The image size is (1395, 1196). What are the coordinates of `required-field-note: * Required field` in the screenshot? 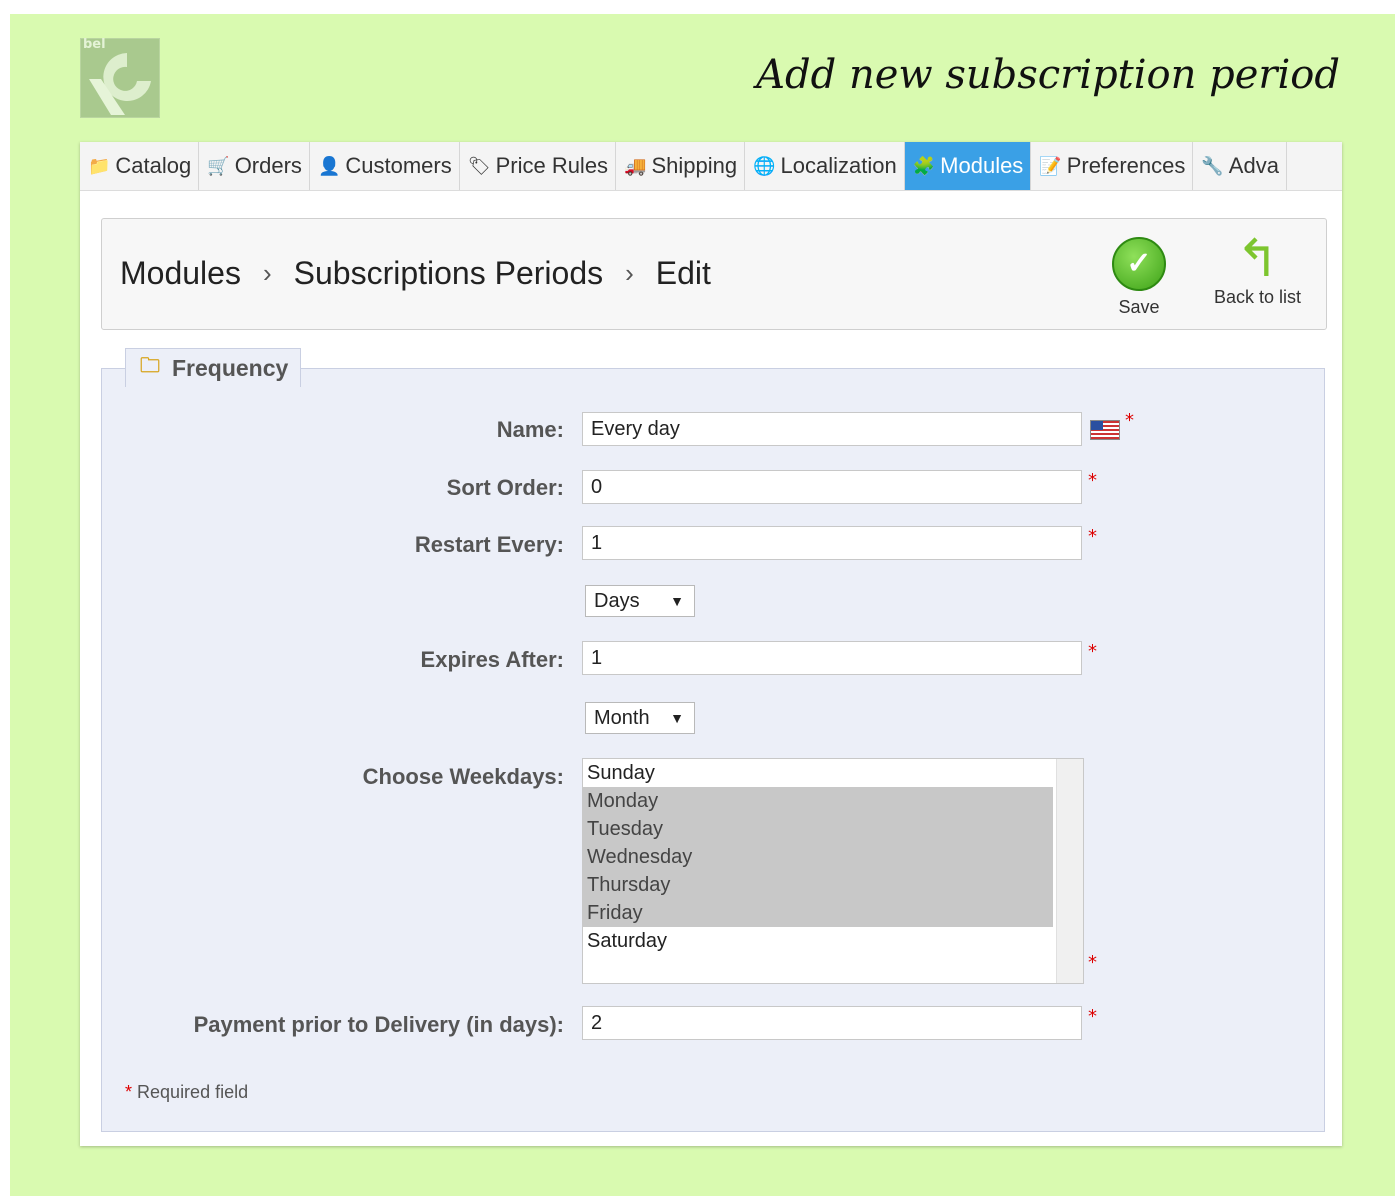 It's located at (186, 1092).